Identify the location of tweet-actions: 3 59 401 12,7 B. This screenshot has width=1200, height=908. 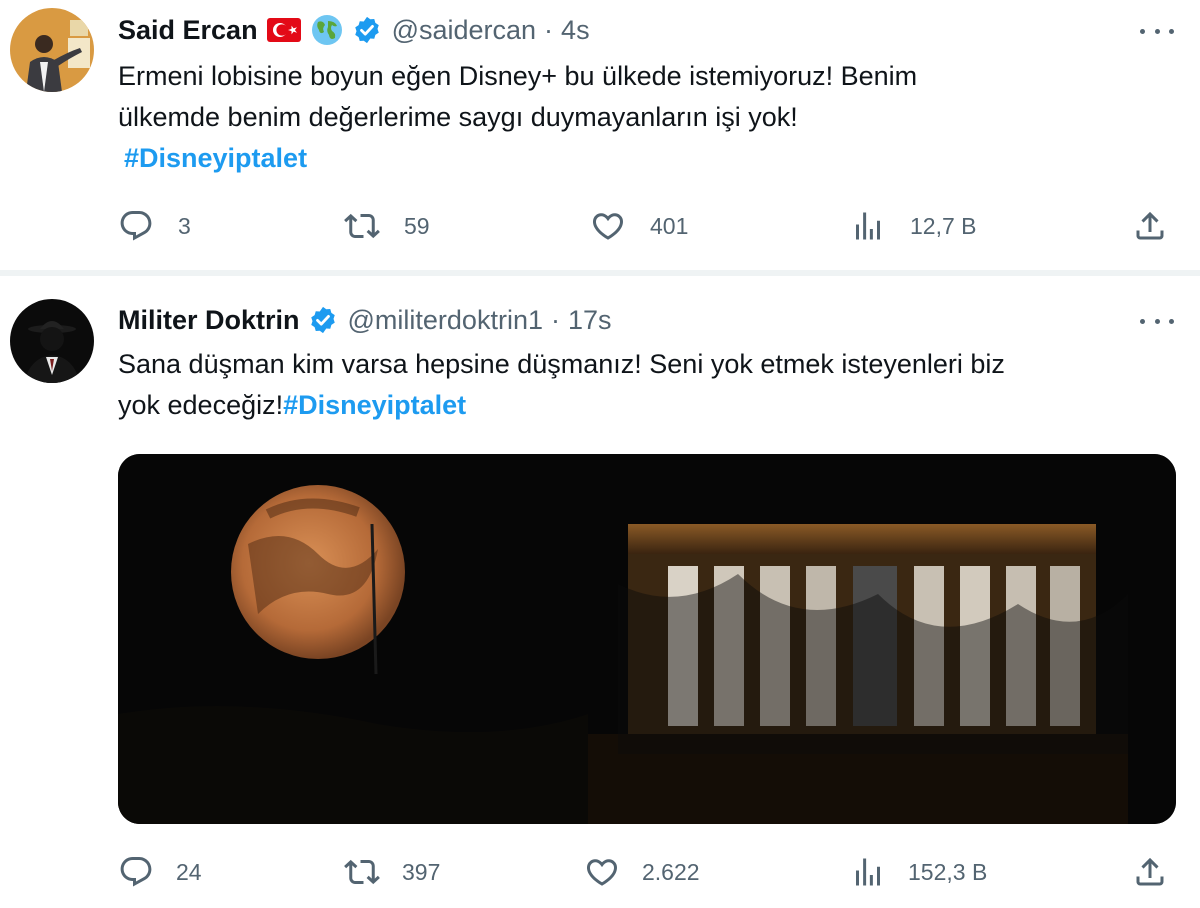
(648, 226).